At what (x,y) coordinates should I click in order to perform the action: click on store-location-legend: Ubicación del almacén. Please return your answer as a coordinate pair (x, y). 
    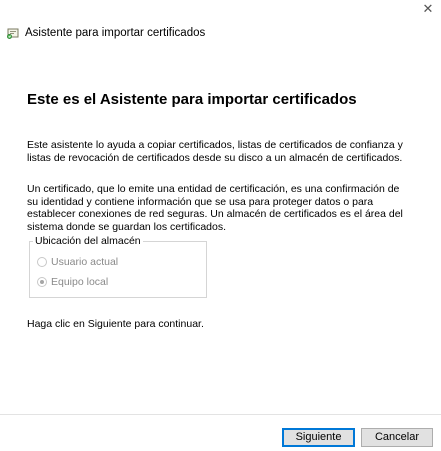
    Looking at the image, I should click on (88, 241).